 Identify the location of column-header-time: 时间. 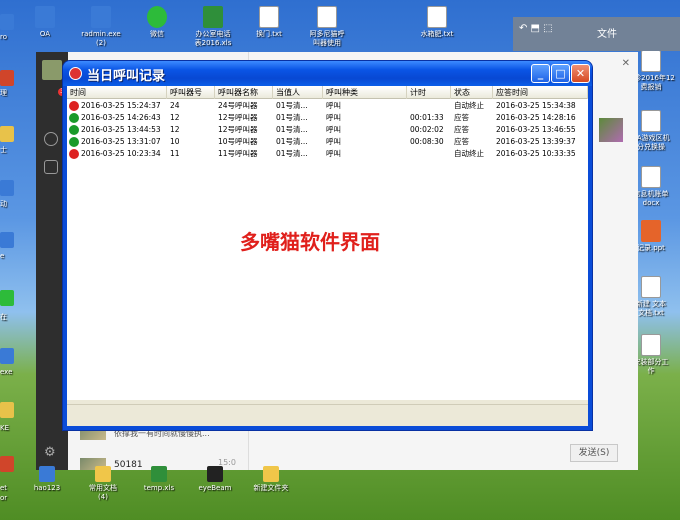
(117, 92).